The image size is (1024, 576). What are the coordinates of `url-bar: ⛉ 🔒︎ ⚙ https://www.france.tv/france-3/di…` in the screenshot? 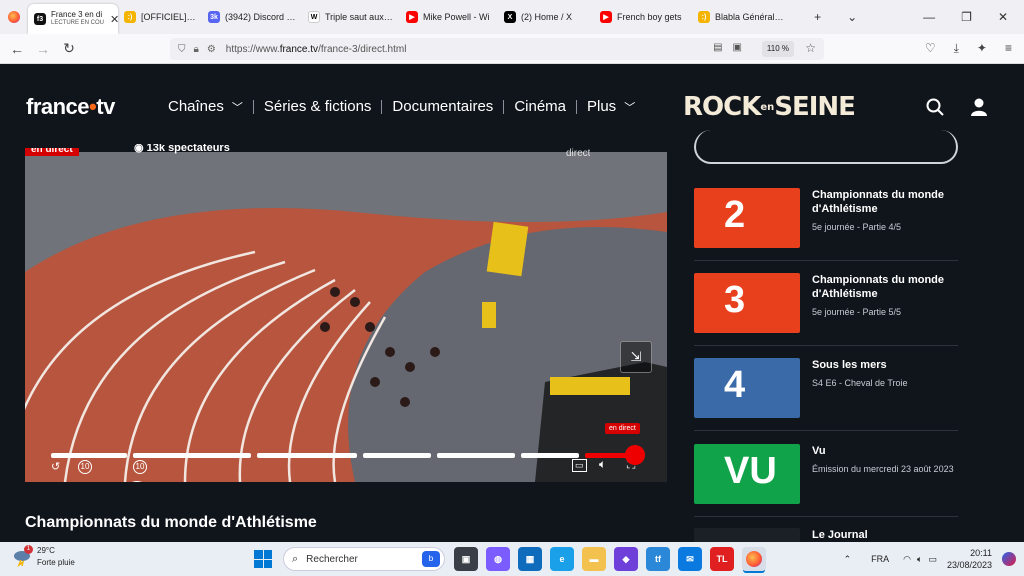 It's located at (497, 49).